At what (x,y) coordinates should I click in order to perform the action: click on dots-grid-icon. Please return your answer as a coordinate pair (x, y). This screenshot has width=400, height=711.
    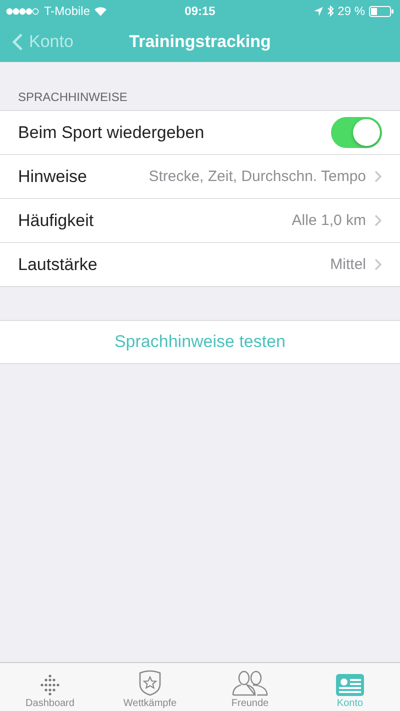
    Looking at the image, I should click on (50, 685).